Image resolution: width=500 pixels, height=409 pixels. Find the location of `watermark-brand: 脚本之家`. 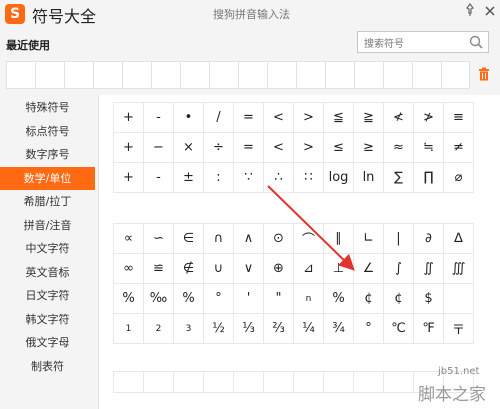

watermark-brand: 脚本之家 is located at coordinates (452, 395).